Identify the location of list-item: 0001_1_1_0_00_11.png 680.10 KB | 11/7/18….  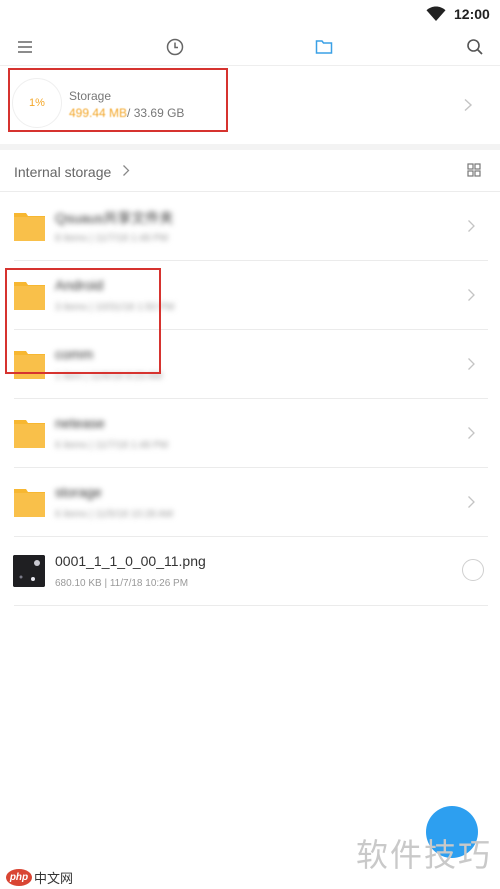
(250, 571).